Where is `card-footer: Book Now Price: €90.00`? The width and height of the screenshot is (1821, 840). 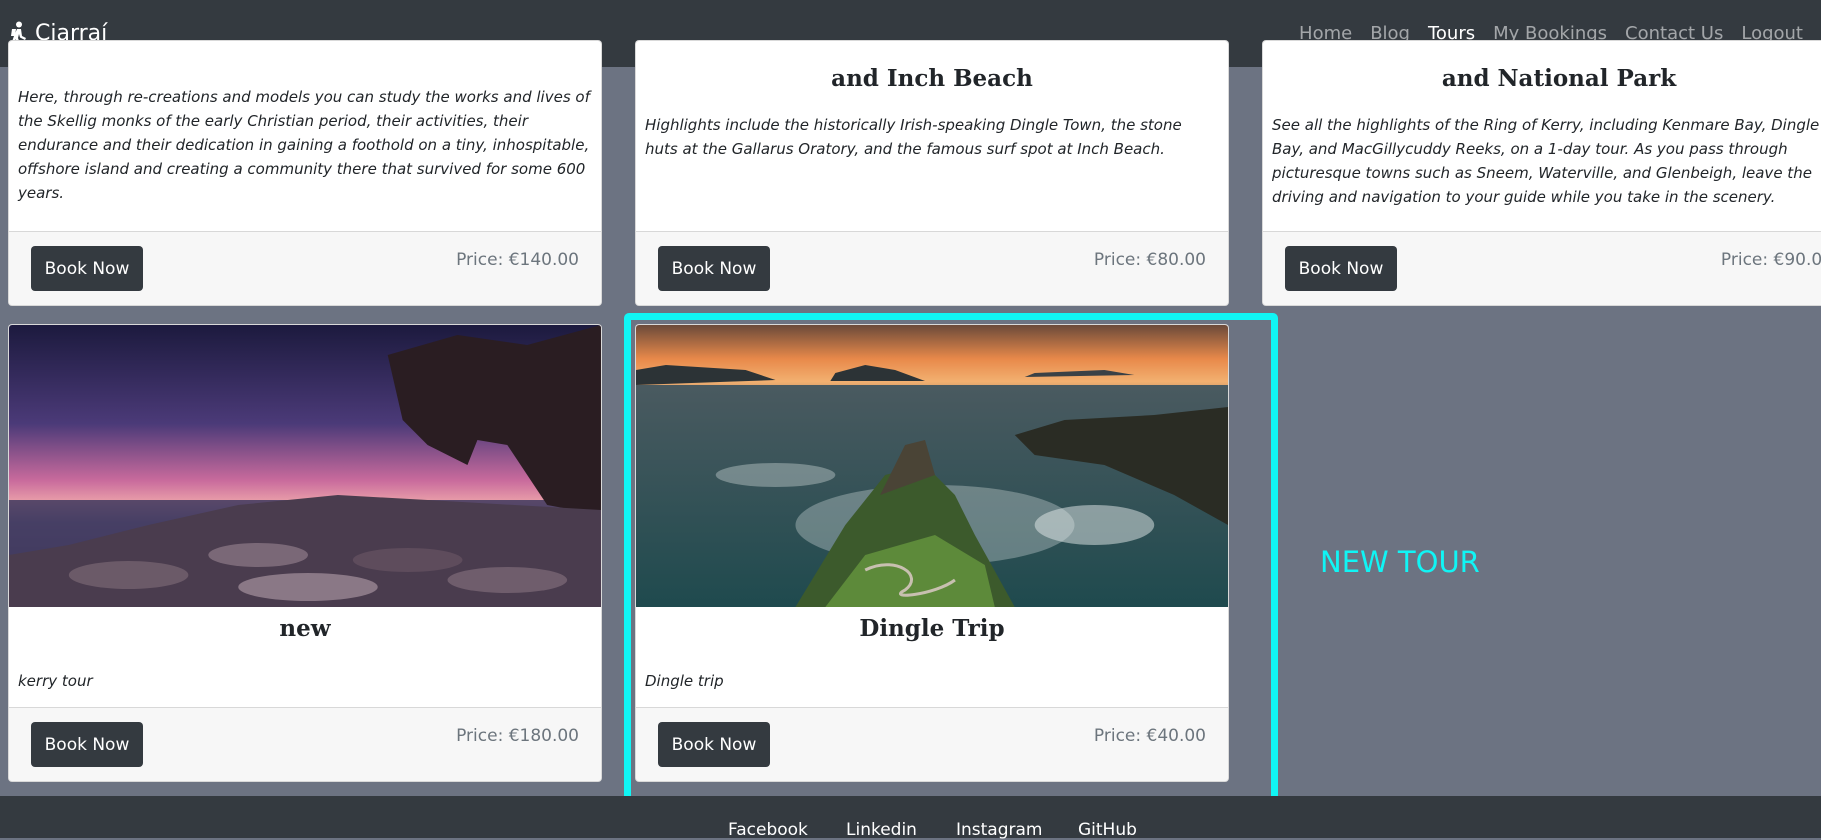
card-footer: Book Now Price: €90.00 is located at coordinates (1542, 268).